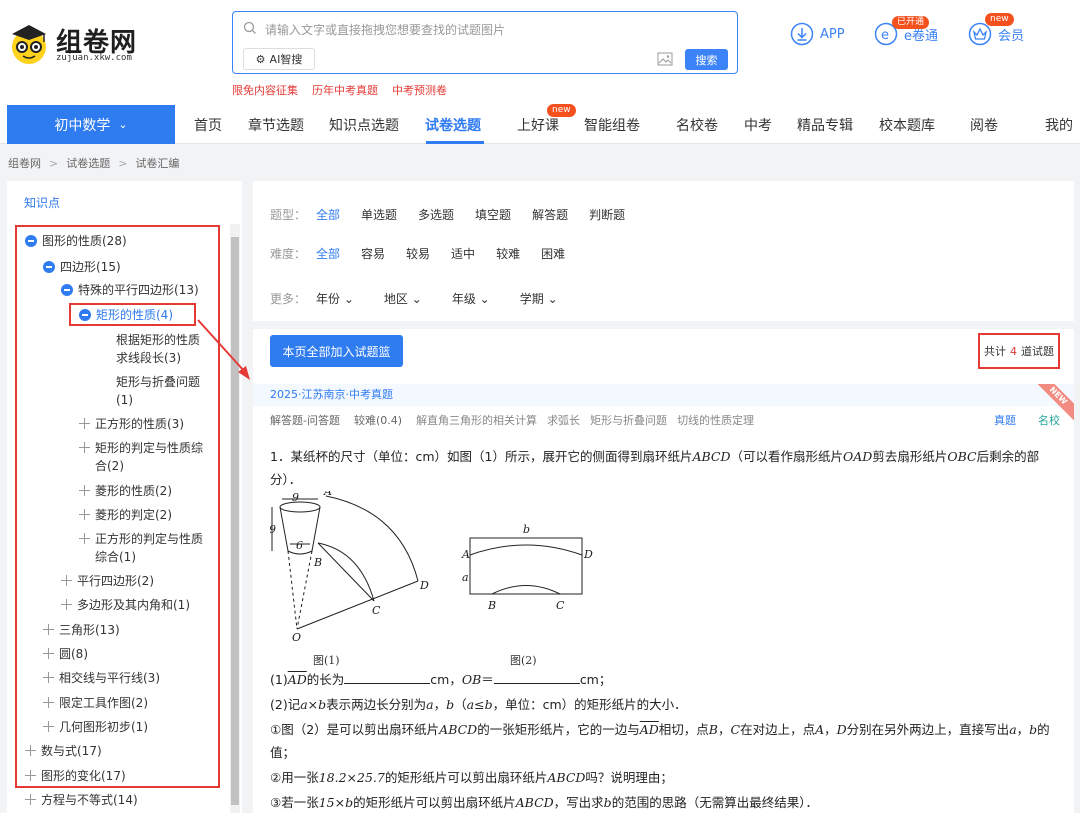 This screenshot has height=813, width=1080. I want to click on nav-paper: 试卷选题, so click(453, 125).